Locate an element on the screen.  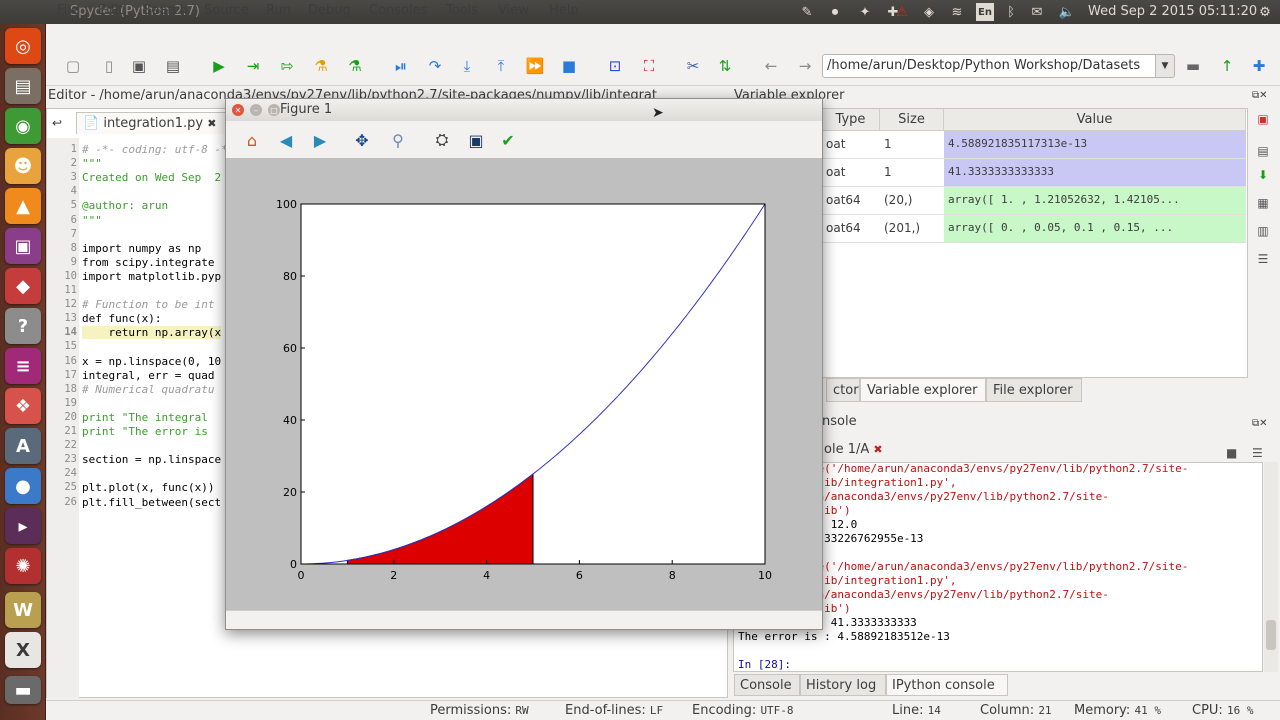
run-icon: ▶ is located at coordinates (219, 66).